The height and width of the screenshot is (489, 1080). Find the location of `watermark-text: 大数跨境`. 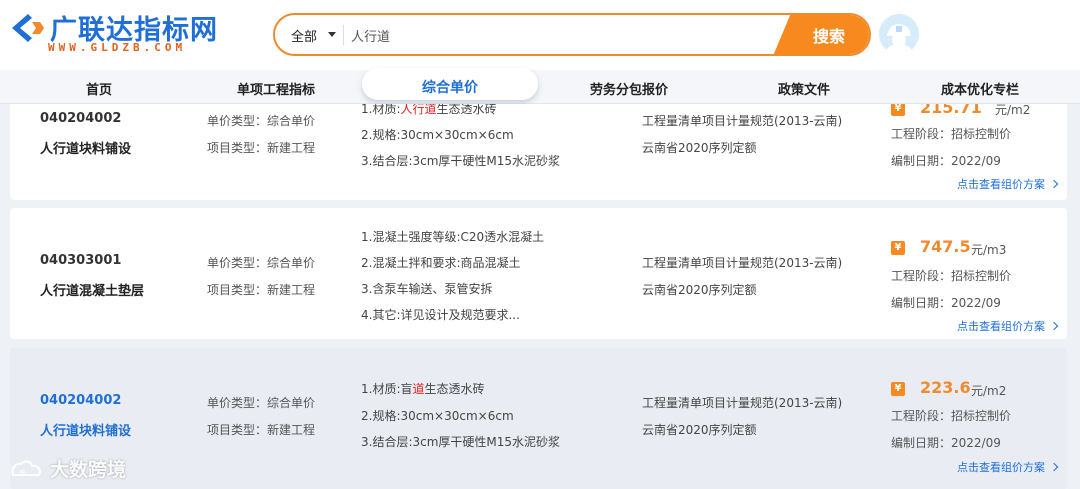

watermark-text: 大数跨境 is located at coordinates (88, 470).